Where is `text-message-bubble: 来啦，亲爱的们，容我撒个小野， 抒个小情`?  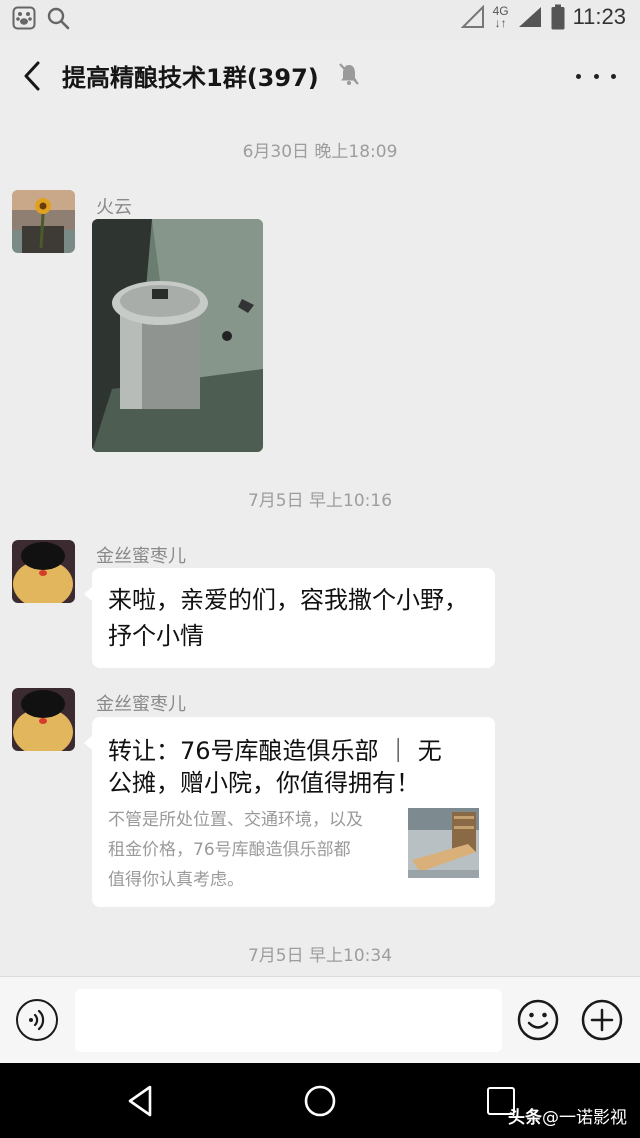
text-message-bubble: 来啦，亲爱的们，容我撒个小野， 抒个小情 is located at coordinates (289, 618).